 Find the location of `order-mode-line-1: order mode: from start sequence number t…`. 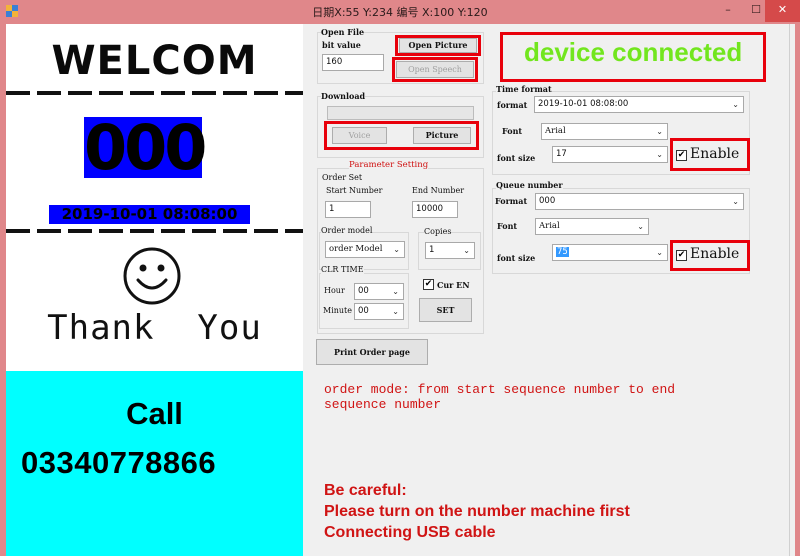

order-mode-line-1: order mode: from start sequence number t… is located at coordinates (500, 389).